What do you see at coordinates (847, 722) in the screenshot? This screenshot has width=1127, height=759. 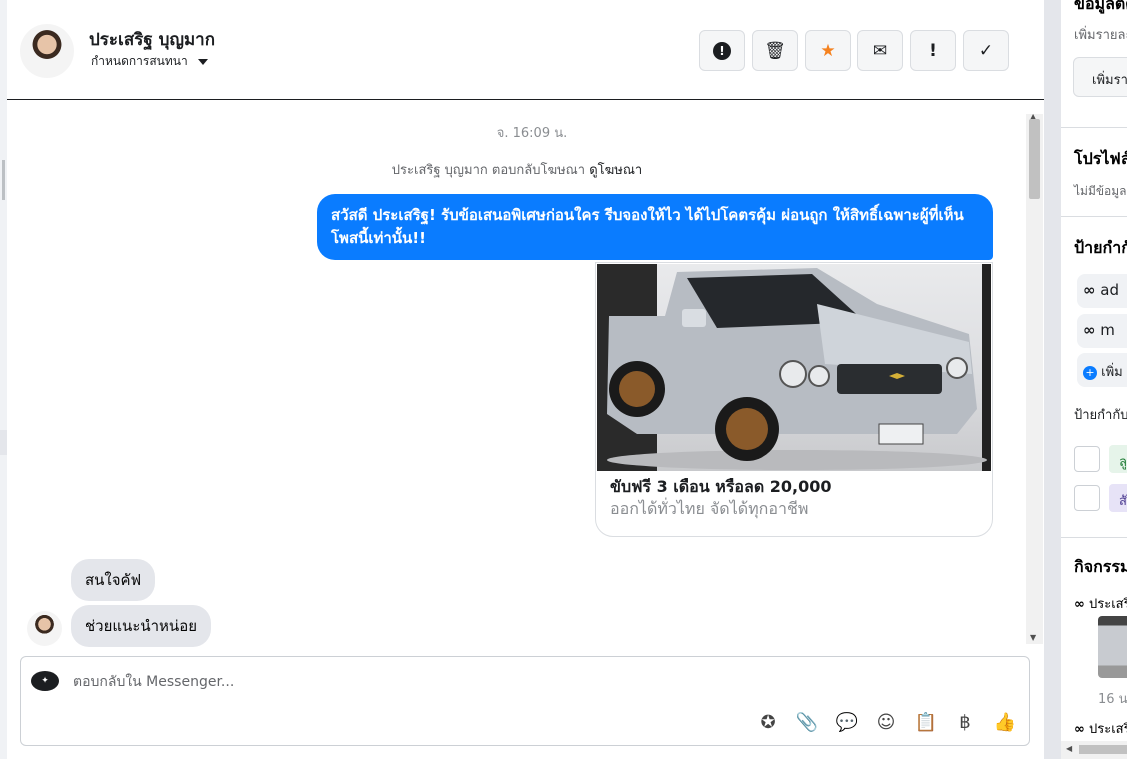 I see `quick-reply-icon: 💬` at bounding box center [847, 722].